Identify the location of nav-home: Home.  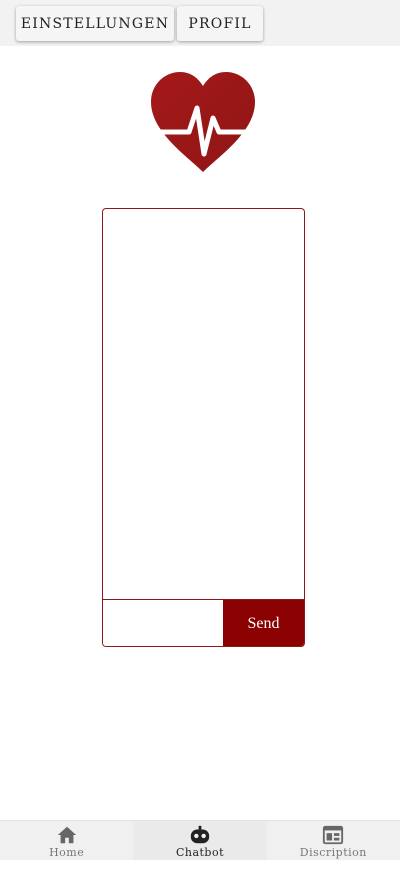
(66, 840).